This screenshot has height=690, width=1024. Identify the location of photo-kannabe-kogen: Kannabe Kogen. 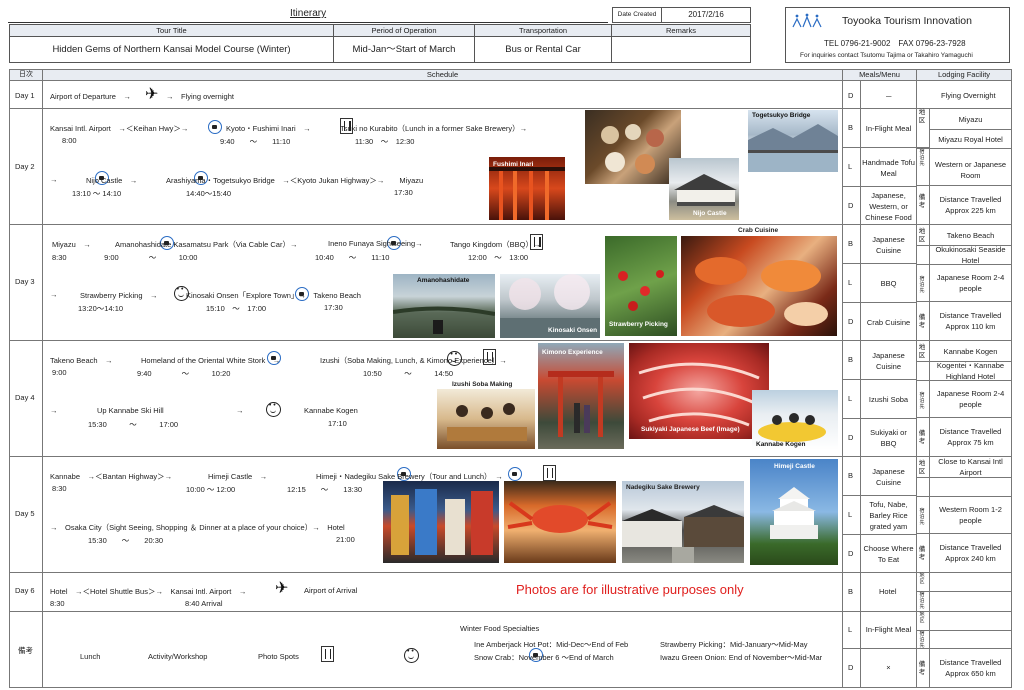
(795, 420).